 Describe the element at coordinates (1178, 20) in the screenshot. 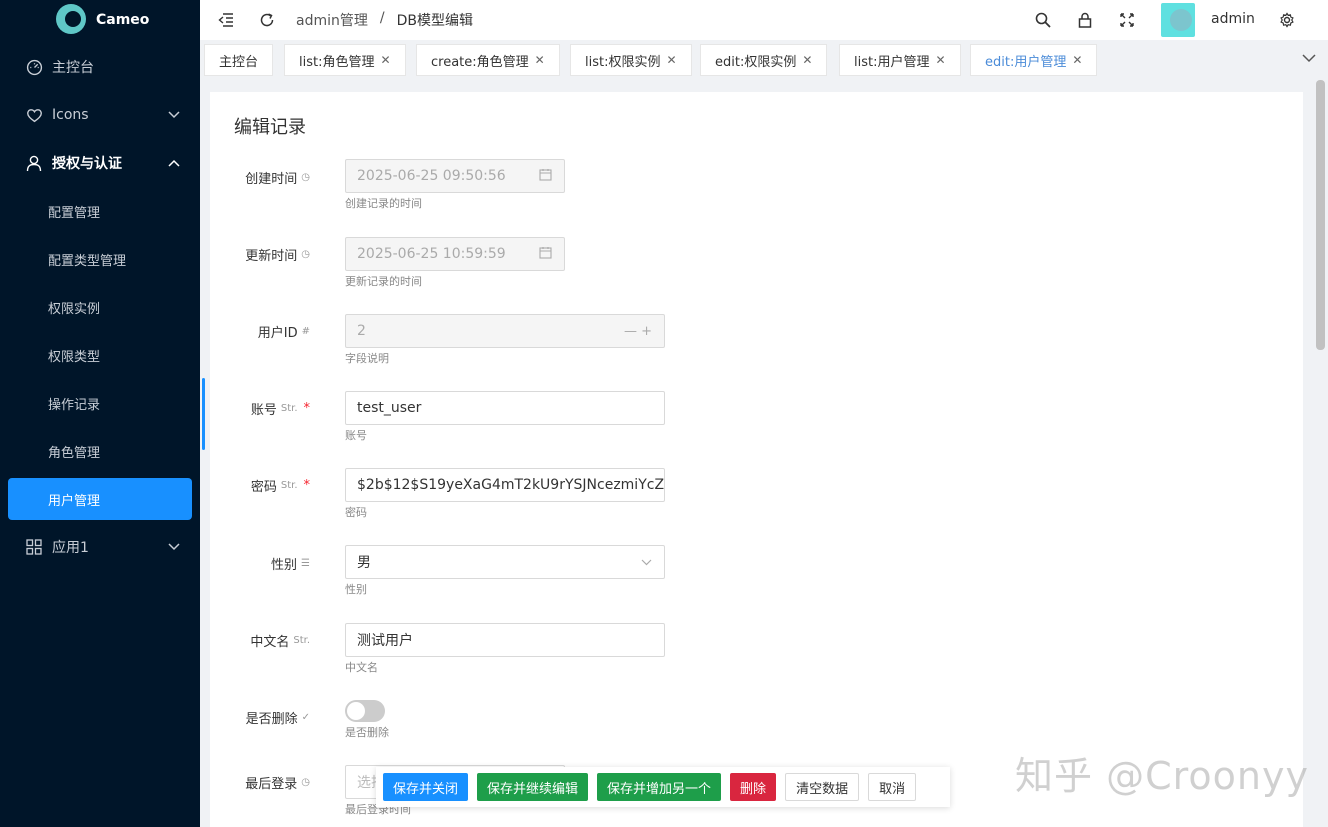

I see `avatar` at that location.